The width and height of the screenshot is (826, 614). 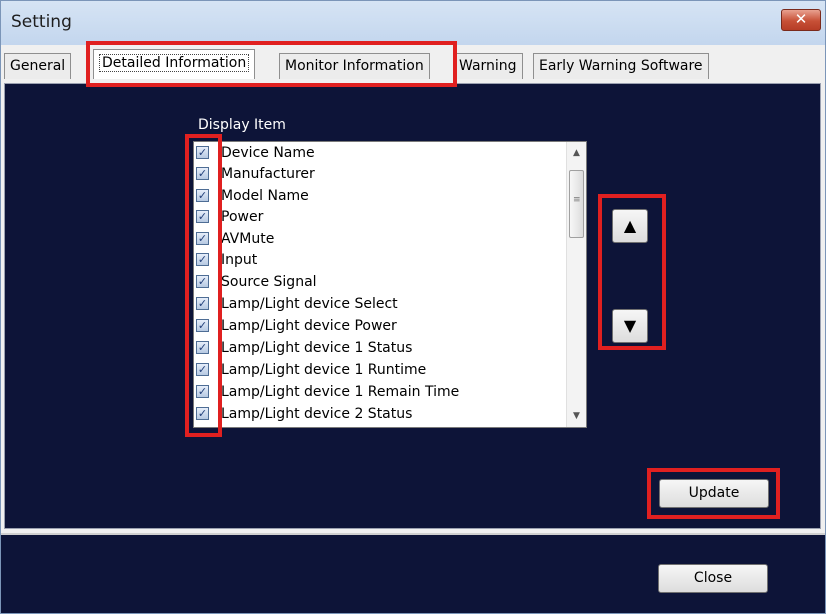 I want to click on list-item: ✓ Lamp/Light device 1 Remain Time, so click(x=380, y=392).